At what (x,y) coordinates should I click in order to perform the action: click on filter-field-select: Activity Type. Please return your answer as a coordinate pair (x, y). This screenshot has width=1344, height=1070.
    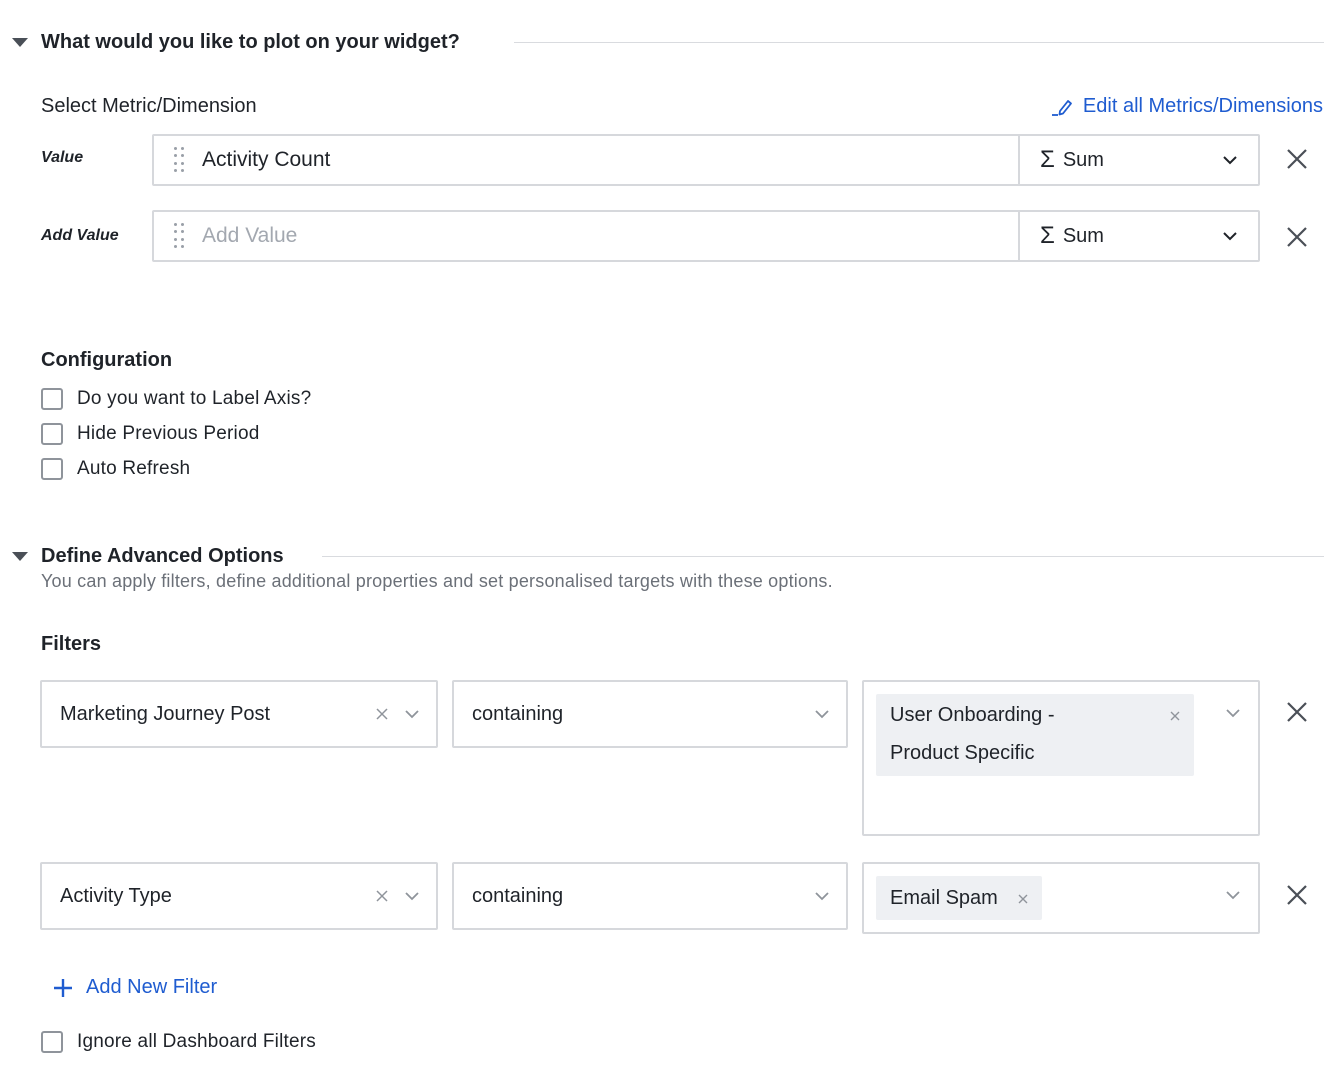
    Looking at the image, I should click on (239, 896).